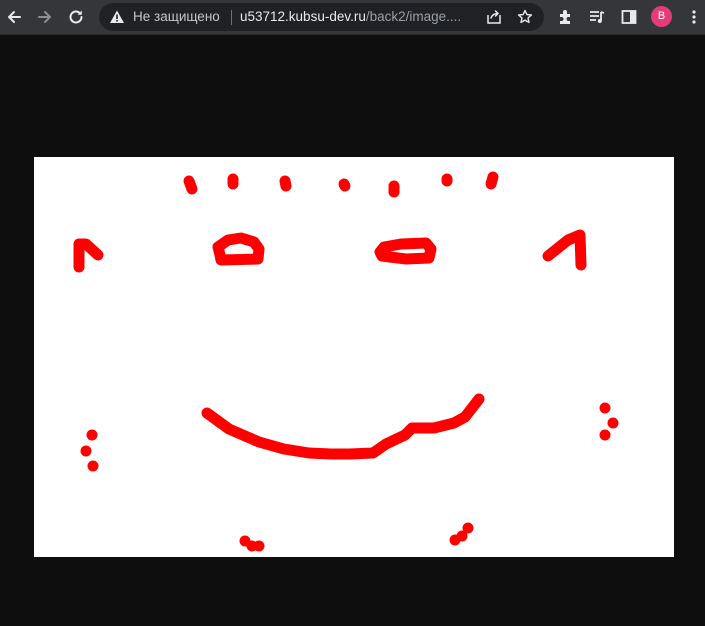  I want to click on warning-triangle-icon, so click(117, 17).